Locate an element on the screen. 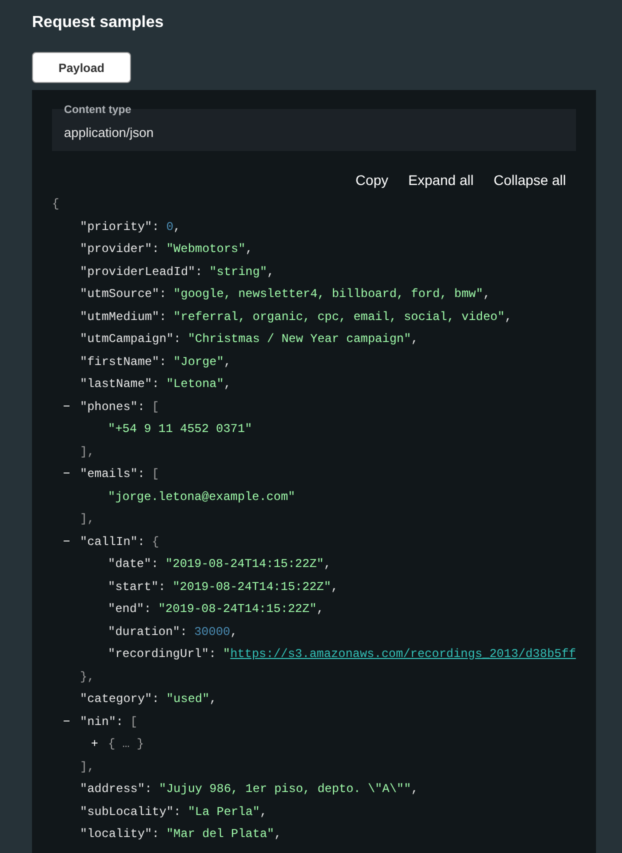 This screenshot has width=622, height=853. string-value: "Webmotors", is located at coordinates (209, 249).